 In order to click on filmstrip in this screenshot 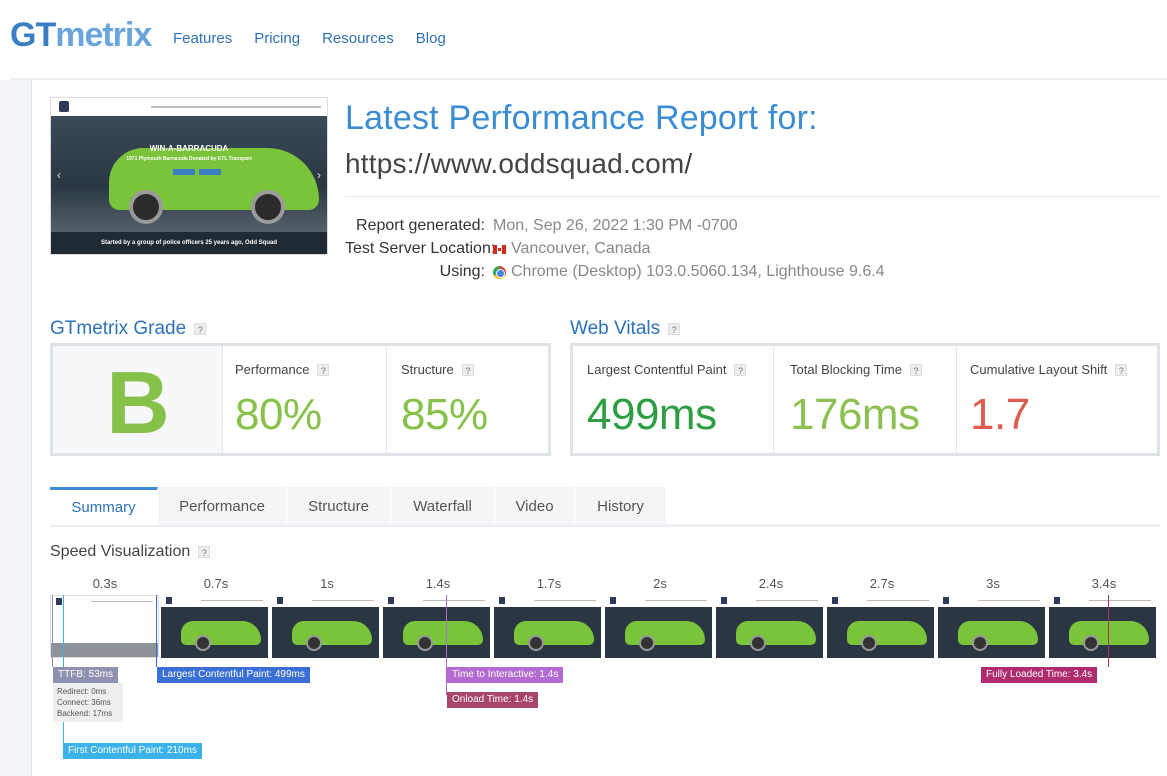, I will do `click(605, 626)`.